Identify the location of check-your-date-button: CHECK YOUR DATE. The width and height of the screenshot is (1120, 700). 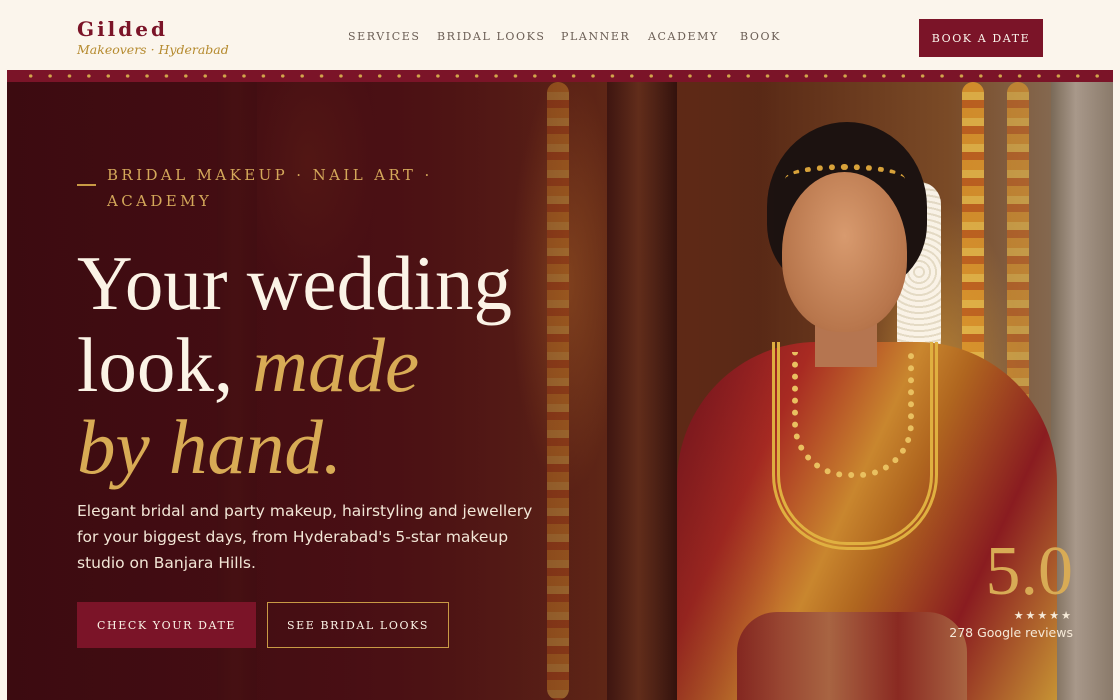
(166, 625).